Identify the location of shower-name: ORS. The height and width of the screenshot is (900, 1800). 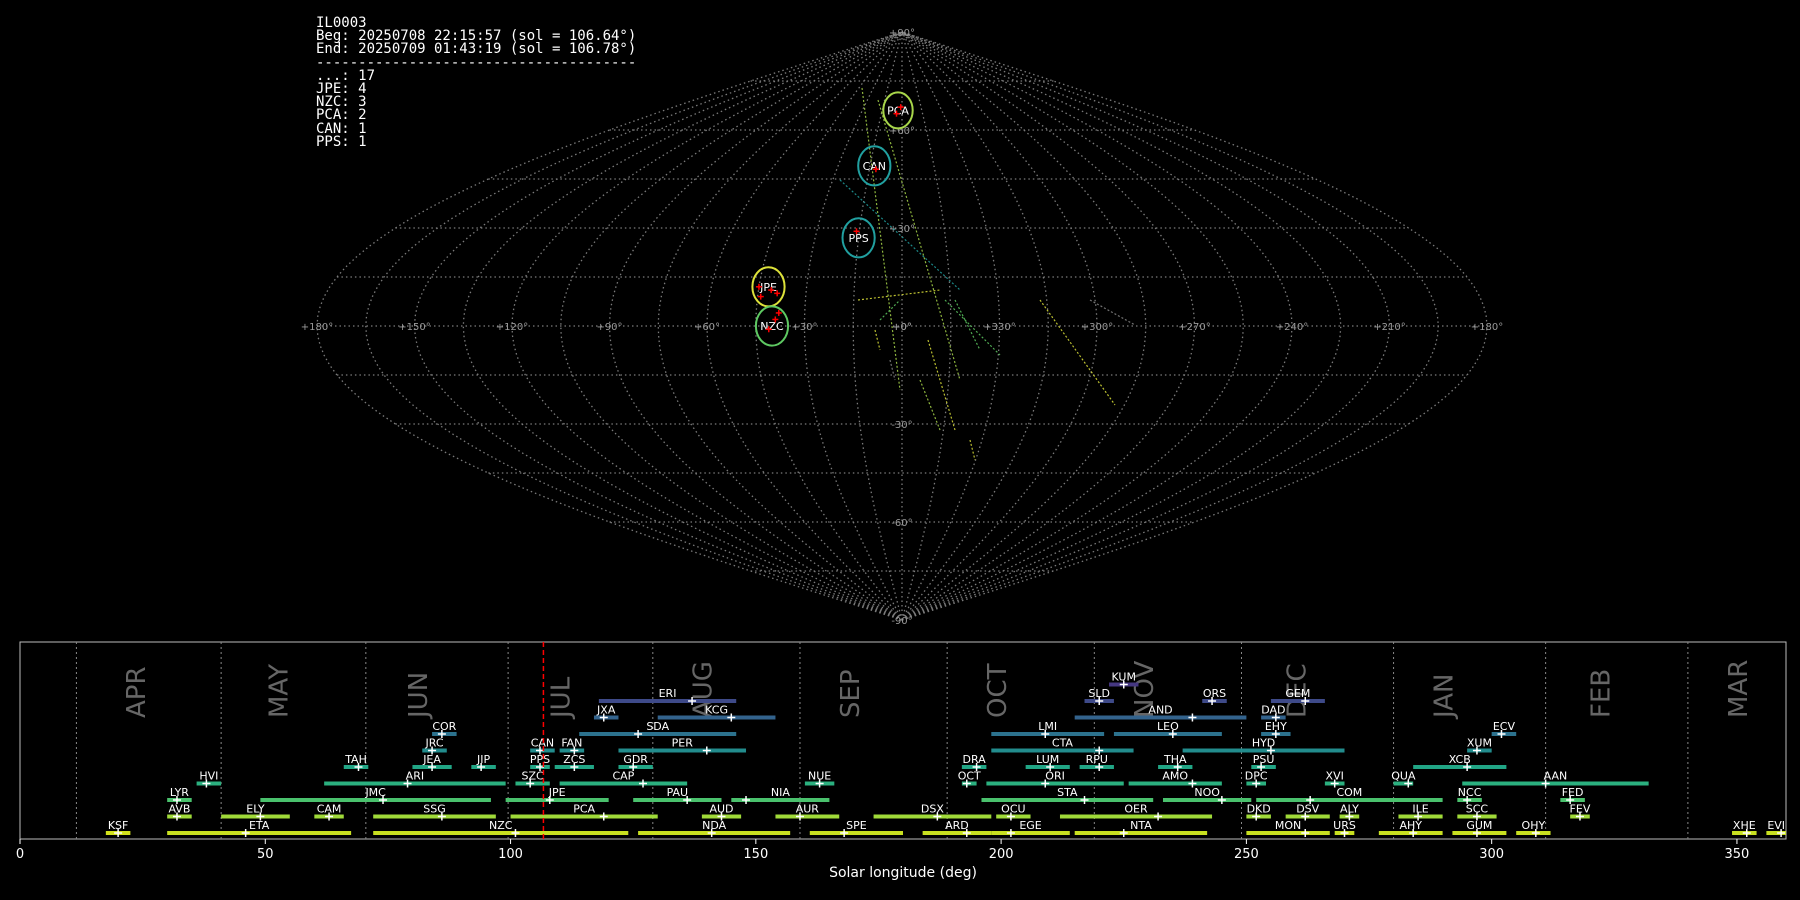
(1214, 693).